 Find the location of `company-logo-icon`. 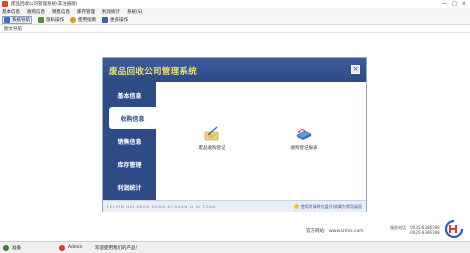

company-logo-icon is located at coordinates (454, 229).